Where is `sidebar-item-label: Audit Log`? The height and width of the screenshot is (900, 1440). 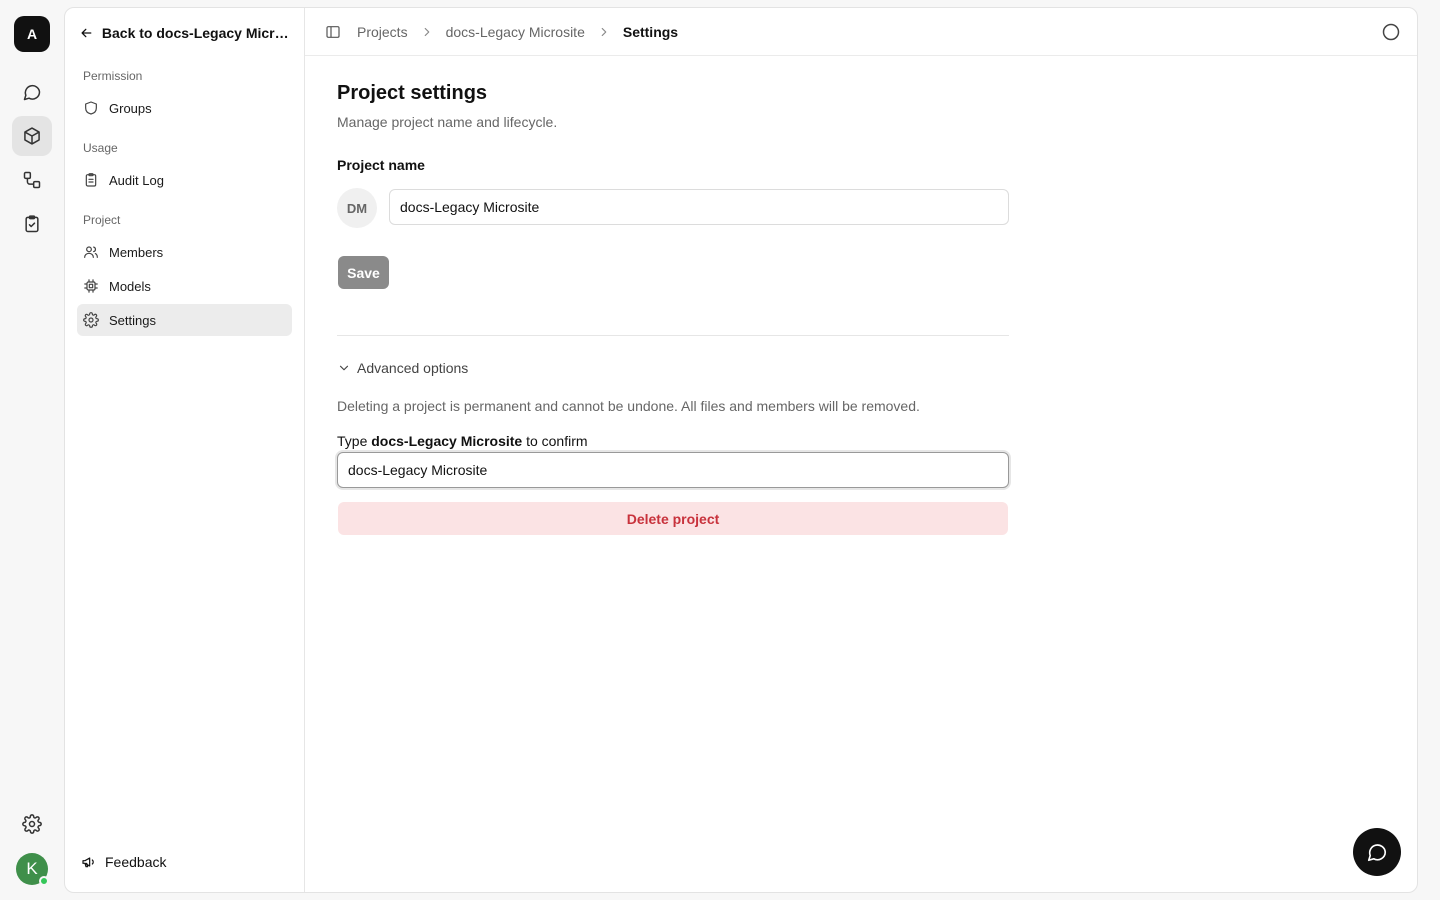
sidebar-item-label: Audit Log is located at coordinates (136, 180).